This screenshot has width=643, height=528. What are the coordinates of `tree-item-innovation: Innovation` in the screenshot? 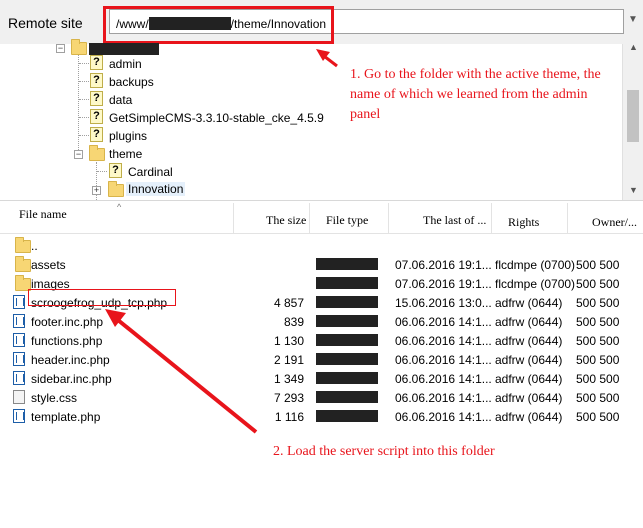 It's located at (156, 189).